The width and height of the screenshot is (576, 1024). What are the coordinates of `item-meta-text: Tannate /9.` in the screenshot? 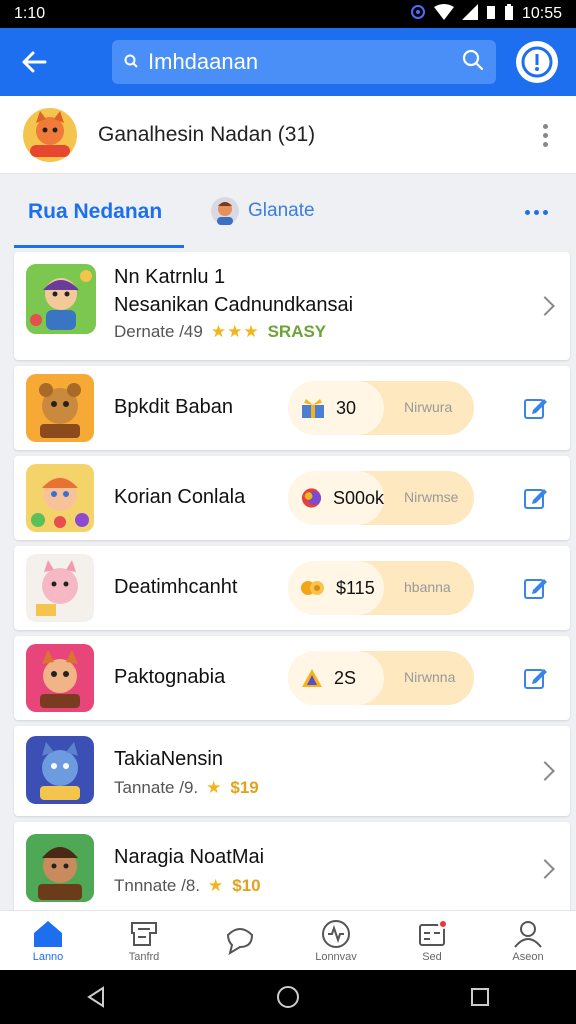 It's located at (156, 787).